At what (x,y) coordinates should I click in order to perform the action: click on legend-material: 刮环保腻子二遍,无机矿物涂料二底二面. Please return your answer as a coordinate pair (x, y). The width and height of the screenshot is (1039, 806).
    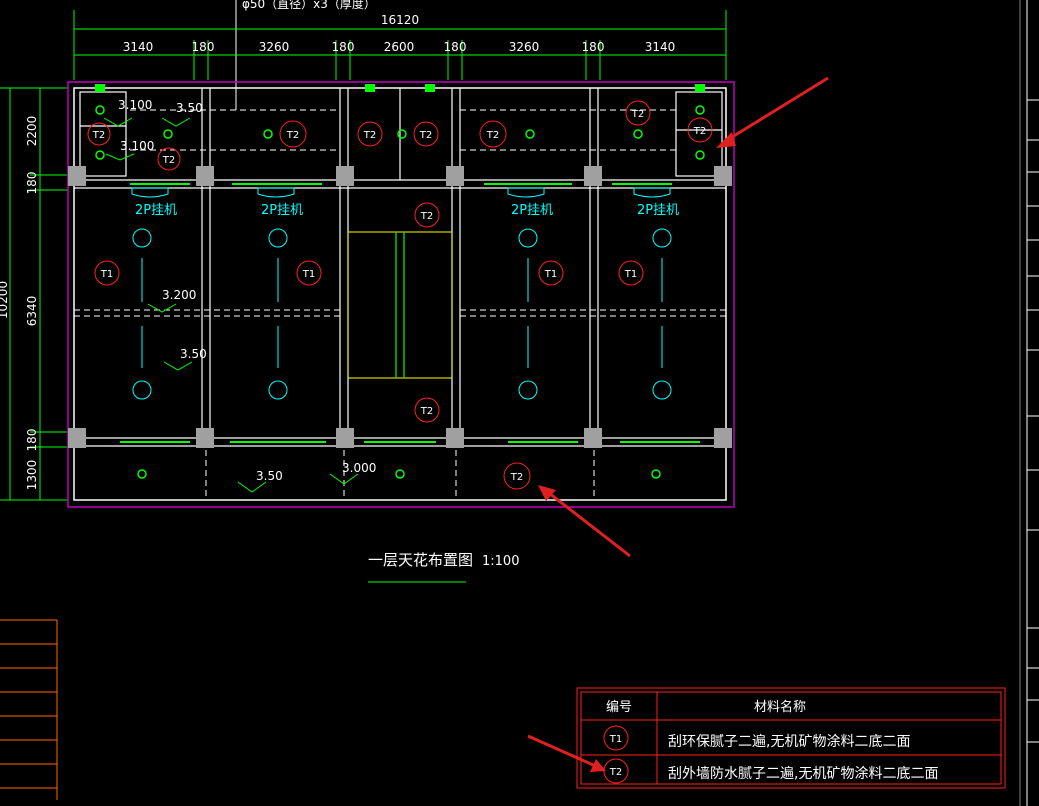
    Looking at the image, I should click on (789, 742).